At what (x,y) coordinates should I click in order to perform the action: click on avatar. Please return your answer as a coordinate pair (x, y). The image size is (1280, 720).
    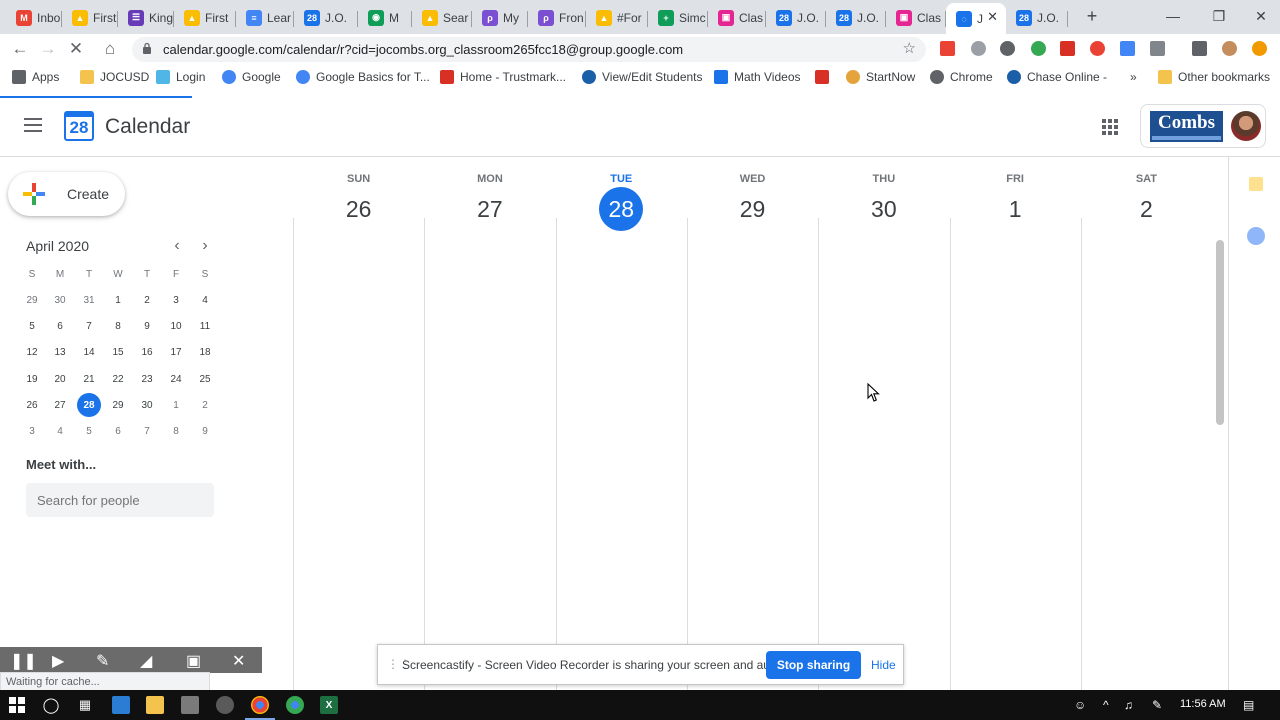
    Looking at the image, I should click on (1246, 126).